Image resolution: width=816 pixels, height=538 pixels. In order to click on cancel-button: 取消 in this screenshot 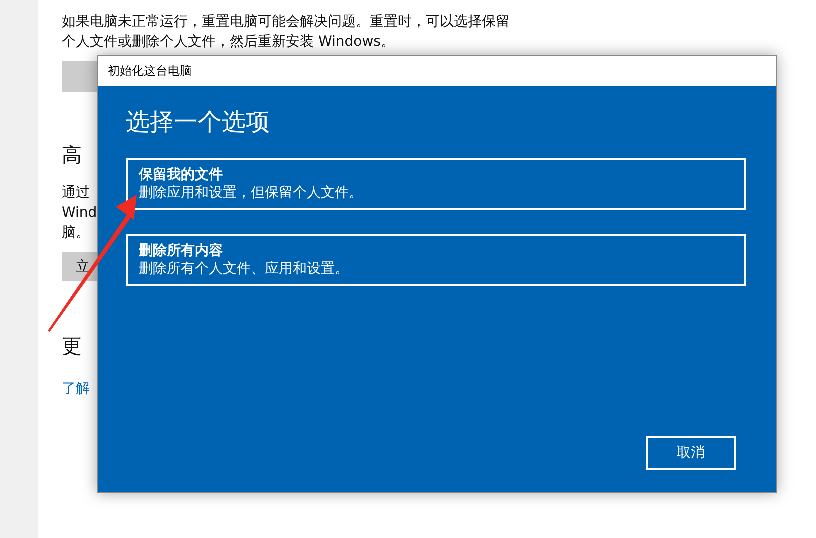, I will do `click(691, 453)`.